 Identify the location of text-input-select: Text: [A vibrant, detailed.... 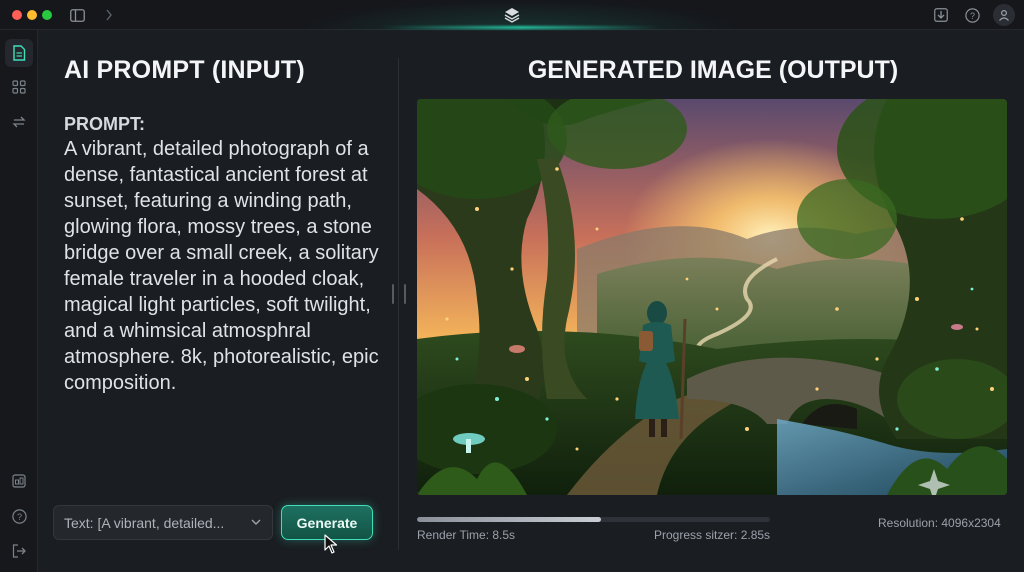
(163, 522).